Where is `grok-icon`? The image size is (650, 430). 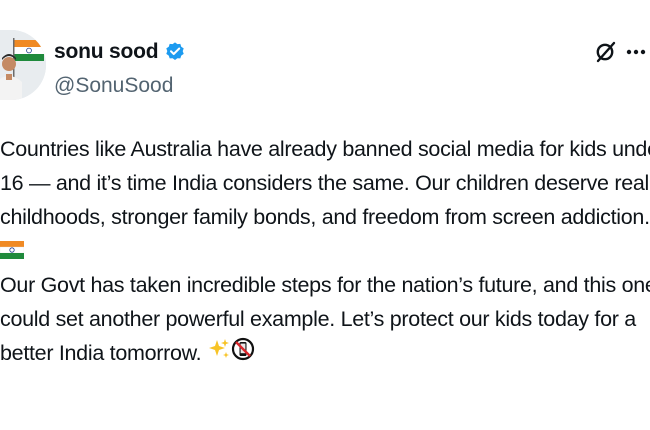
grok-icon is located at coordinates (606, 52).